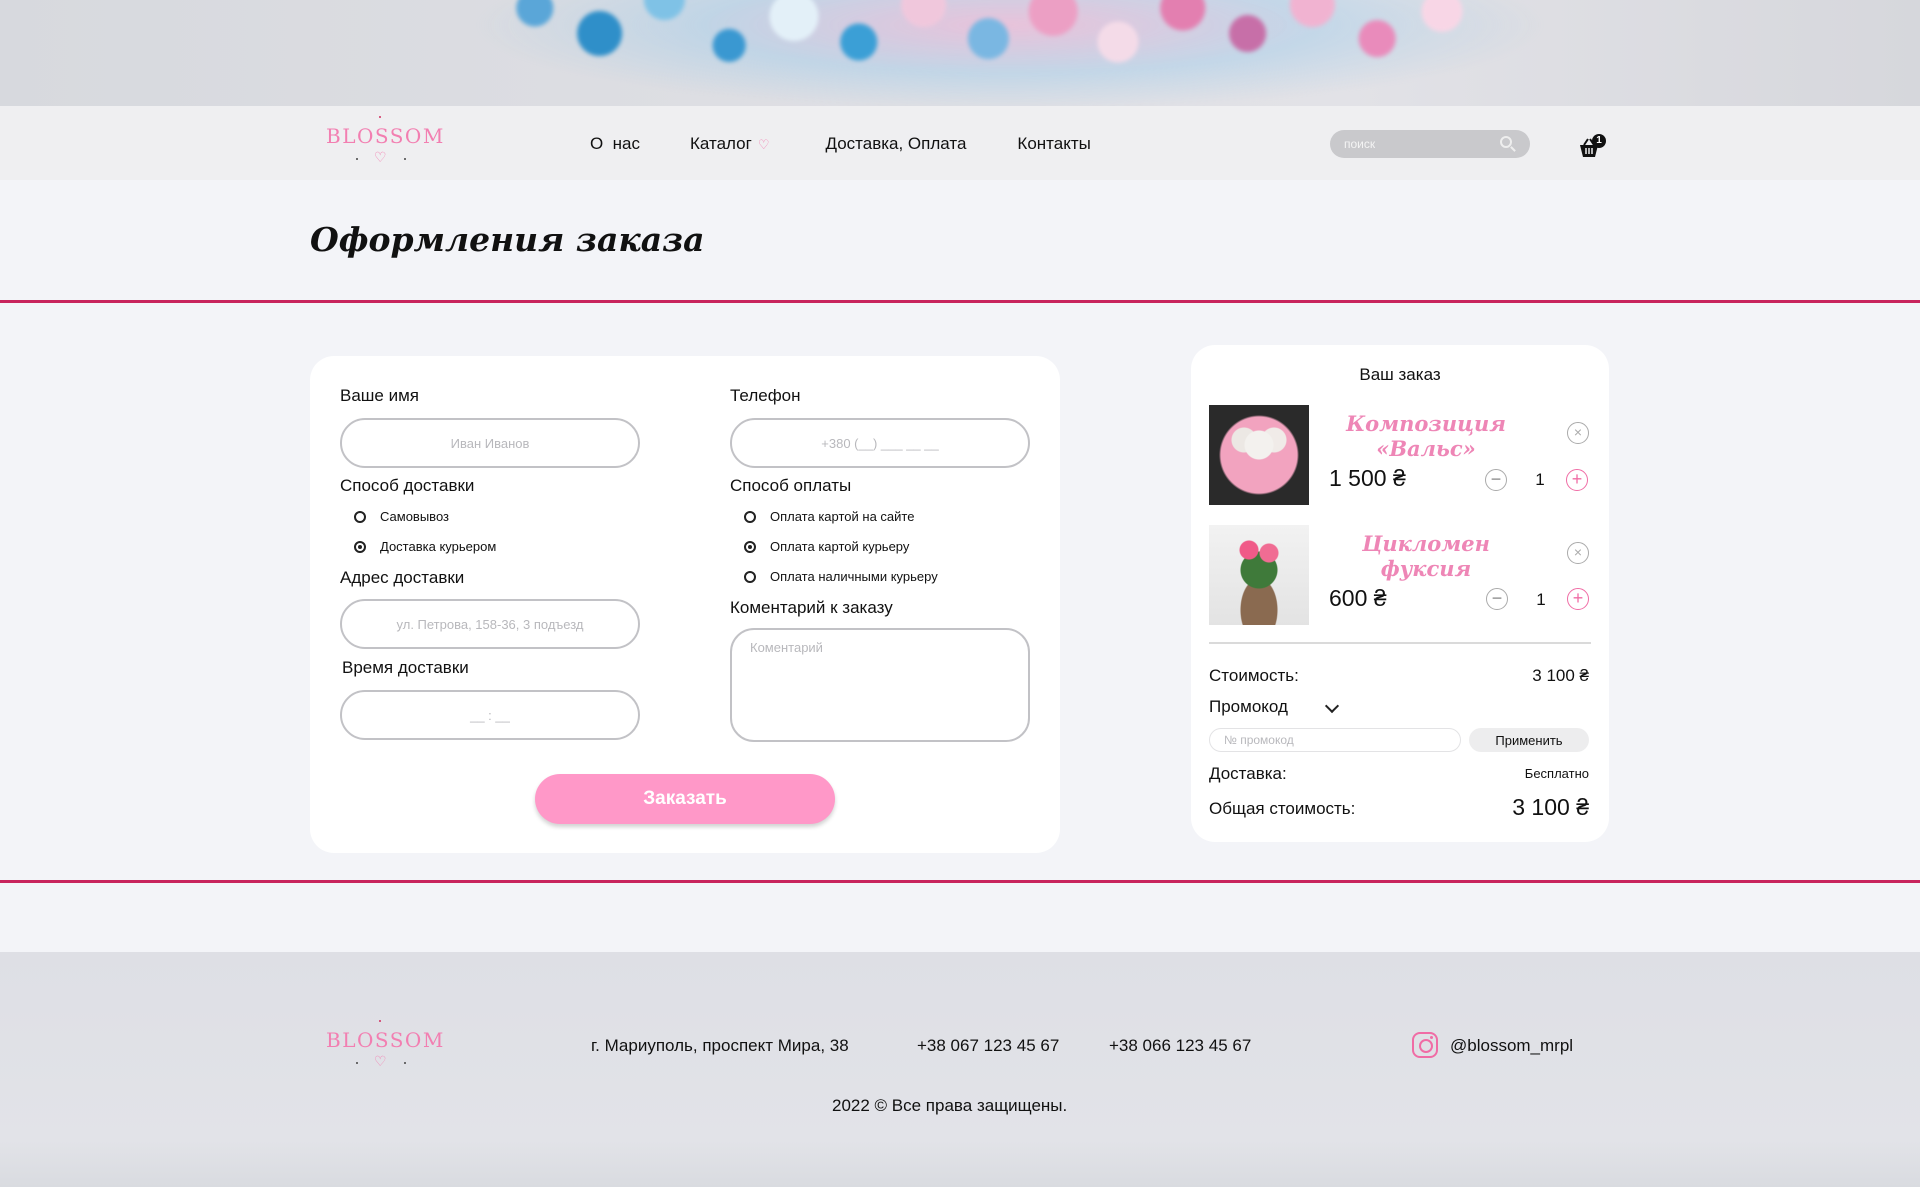 The width and height of the screenshot is (1920, 1187). What do you see at coordinates (829, 516) in the screenshot?
I see `radio-pay-online: Оплата картой на сайте` at bounding box center [829, 516].